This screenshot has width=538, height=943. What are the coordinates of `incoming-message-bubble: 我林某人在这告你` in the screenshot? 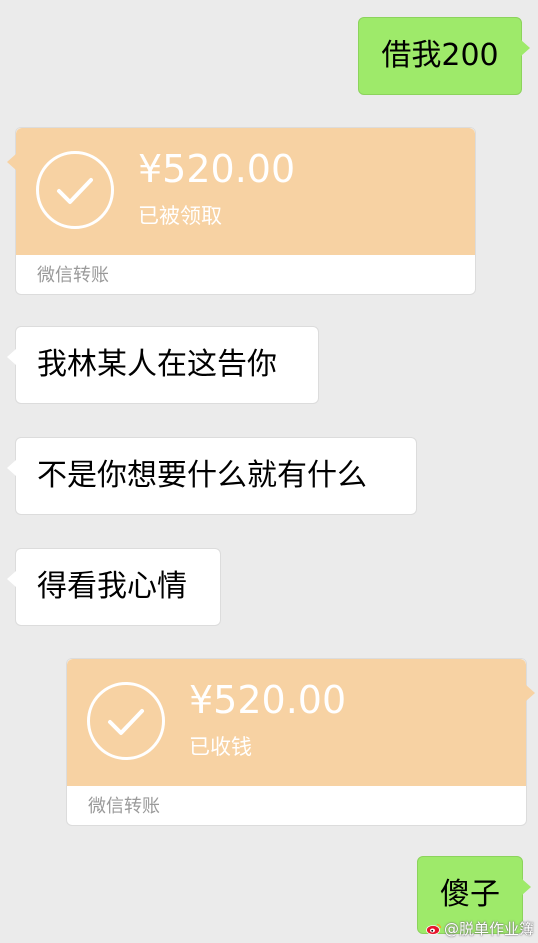 It's located at (163, 365).